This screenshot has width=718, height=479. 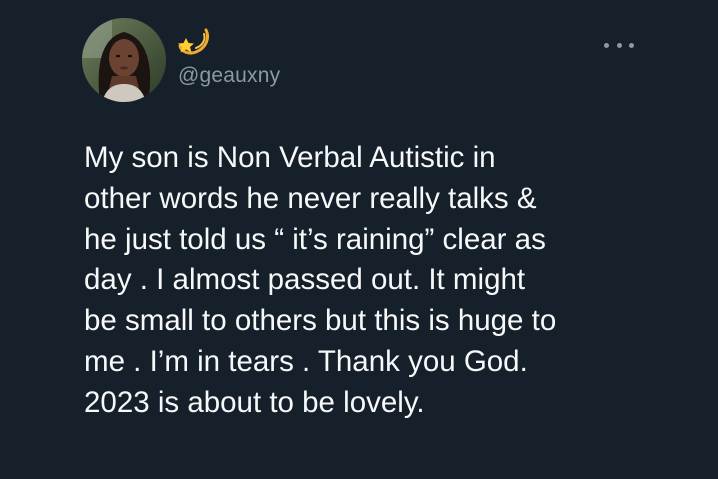 What do you see at coordinates (310, 198) in the screenshot?
I see `tweet-line: other words he never really talks &` at bounding box center [310, 198].